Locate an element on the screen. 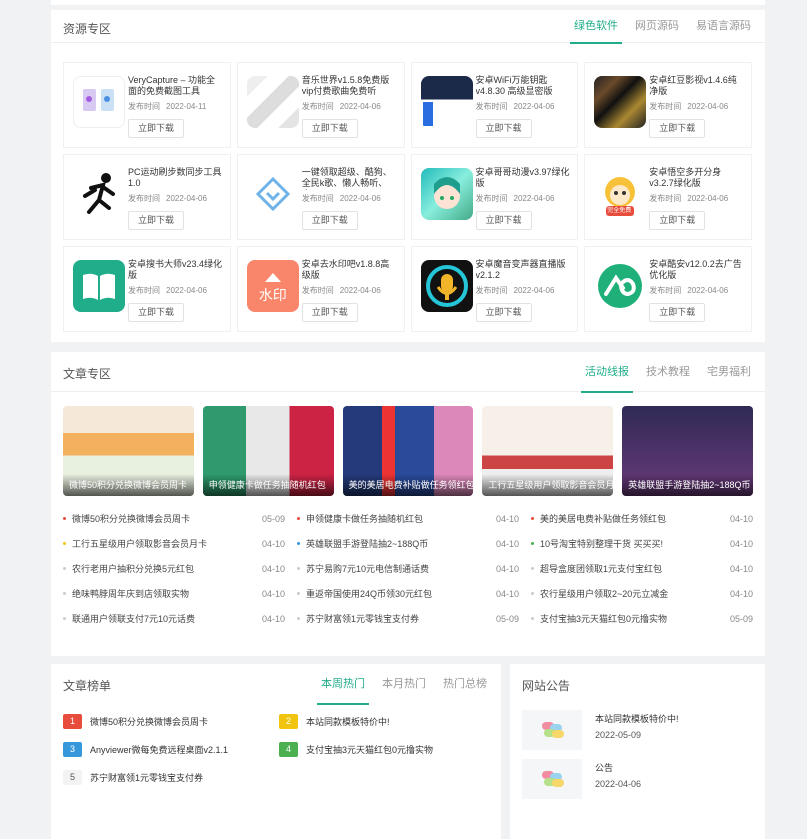 This screenshot has width=807, height=839. article-list-item: 苏宁财富领1元零钱宝支付券 05-09 is located at coordinates (408, 618).